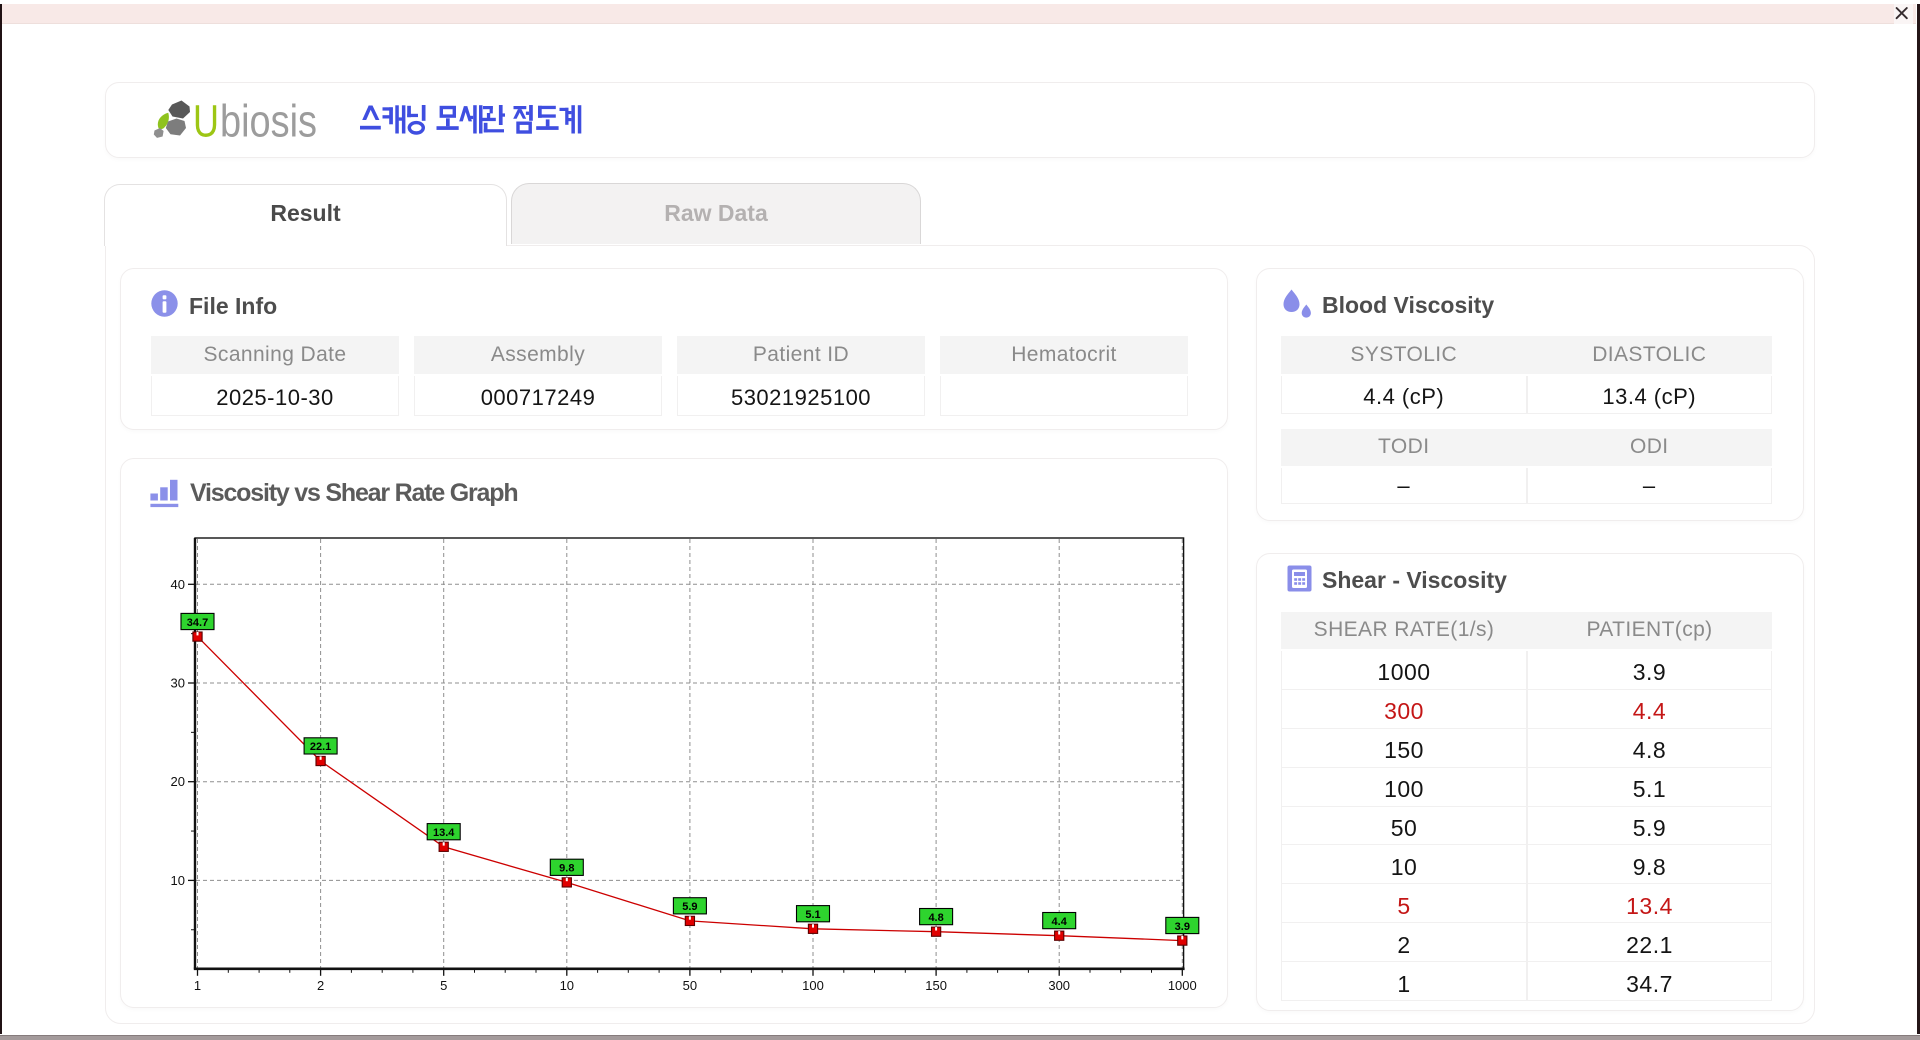  I want to click on svg-text: 20, so click(178, 781).